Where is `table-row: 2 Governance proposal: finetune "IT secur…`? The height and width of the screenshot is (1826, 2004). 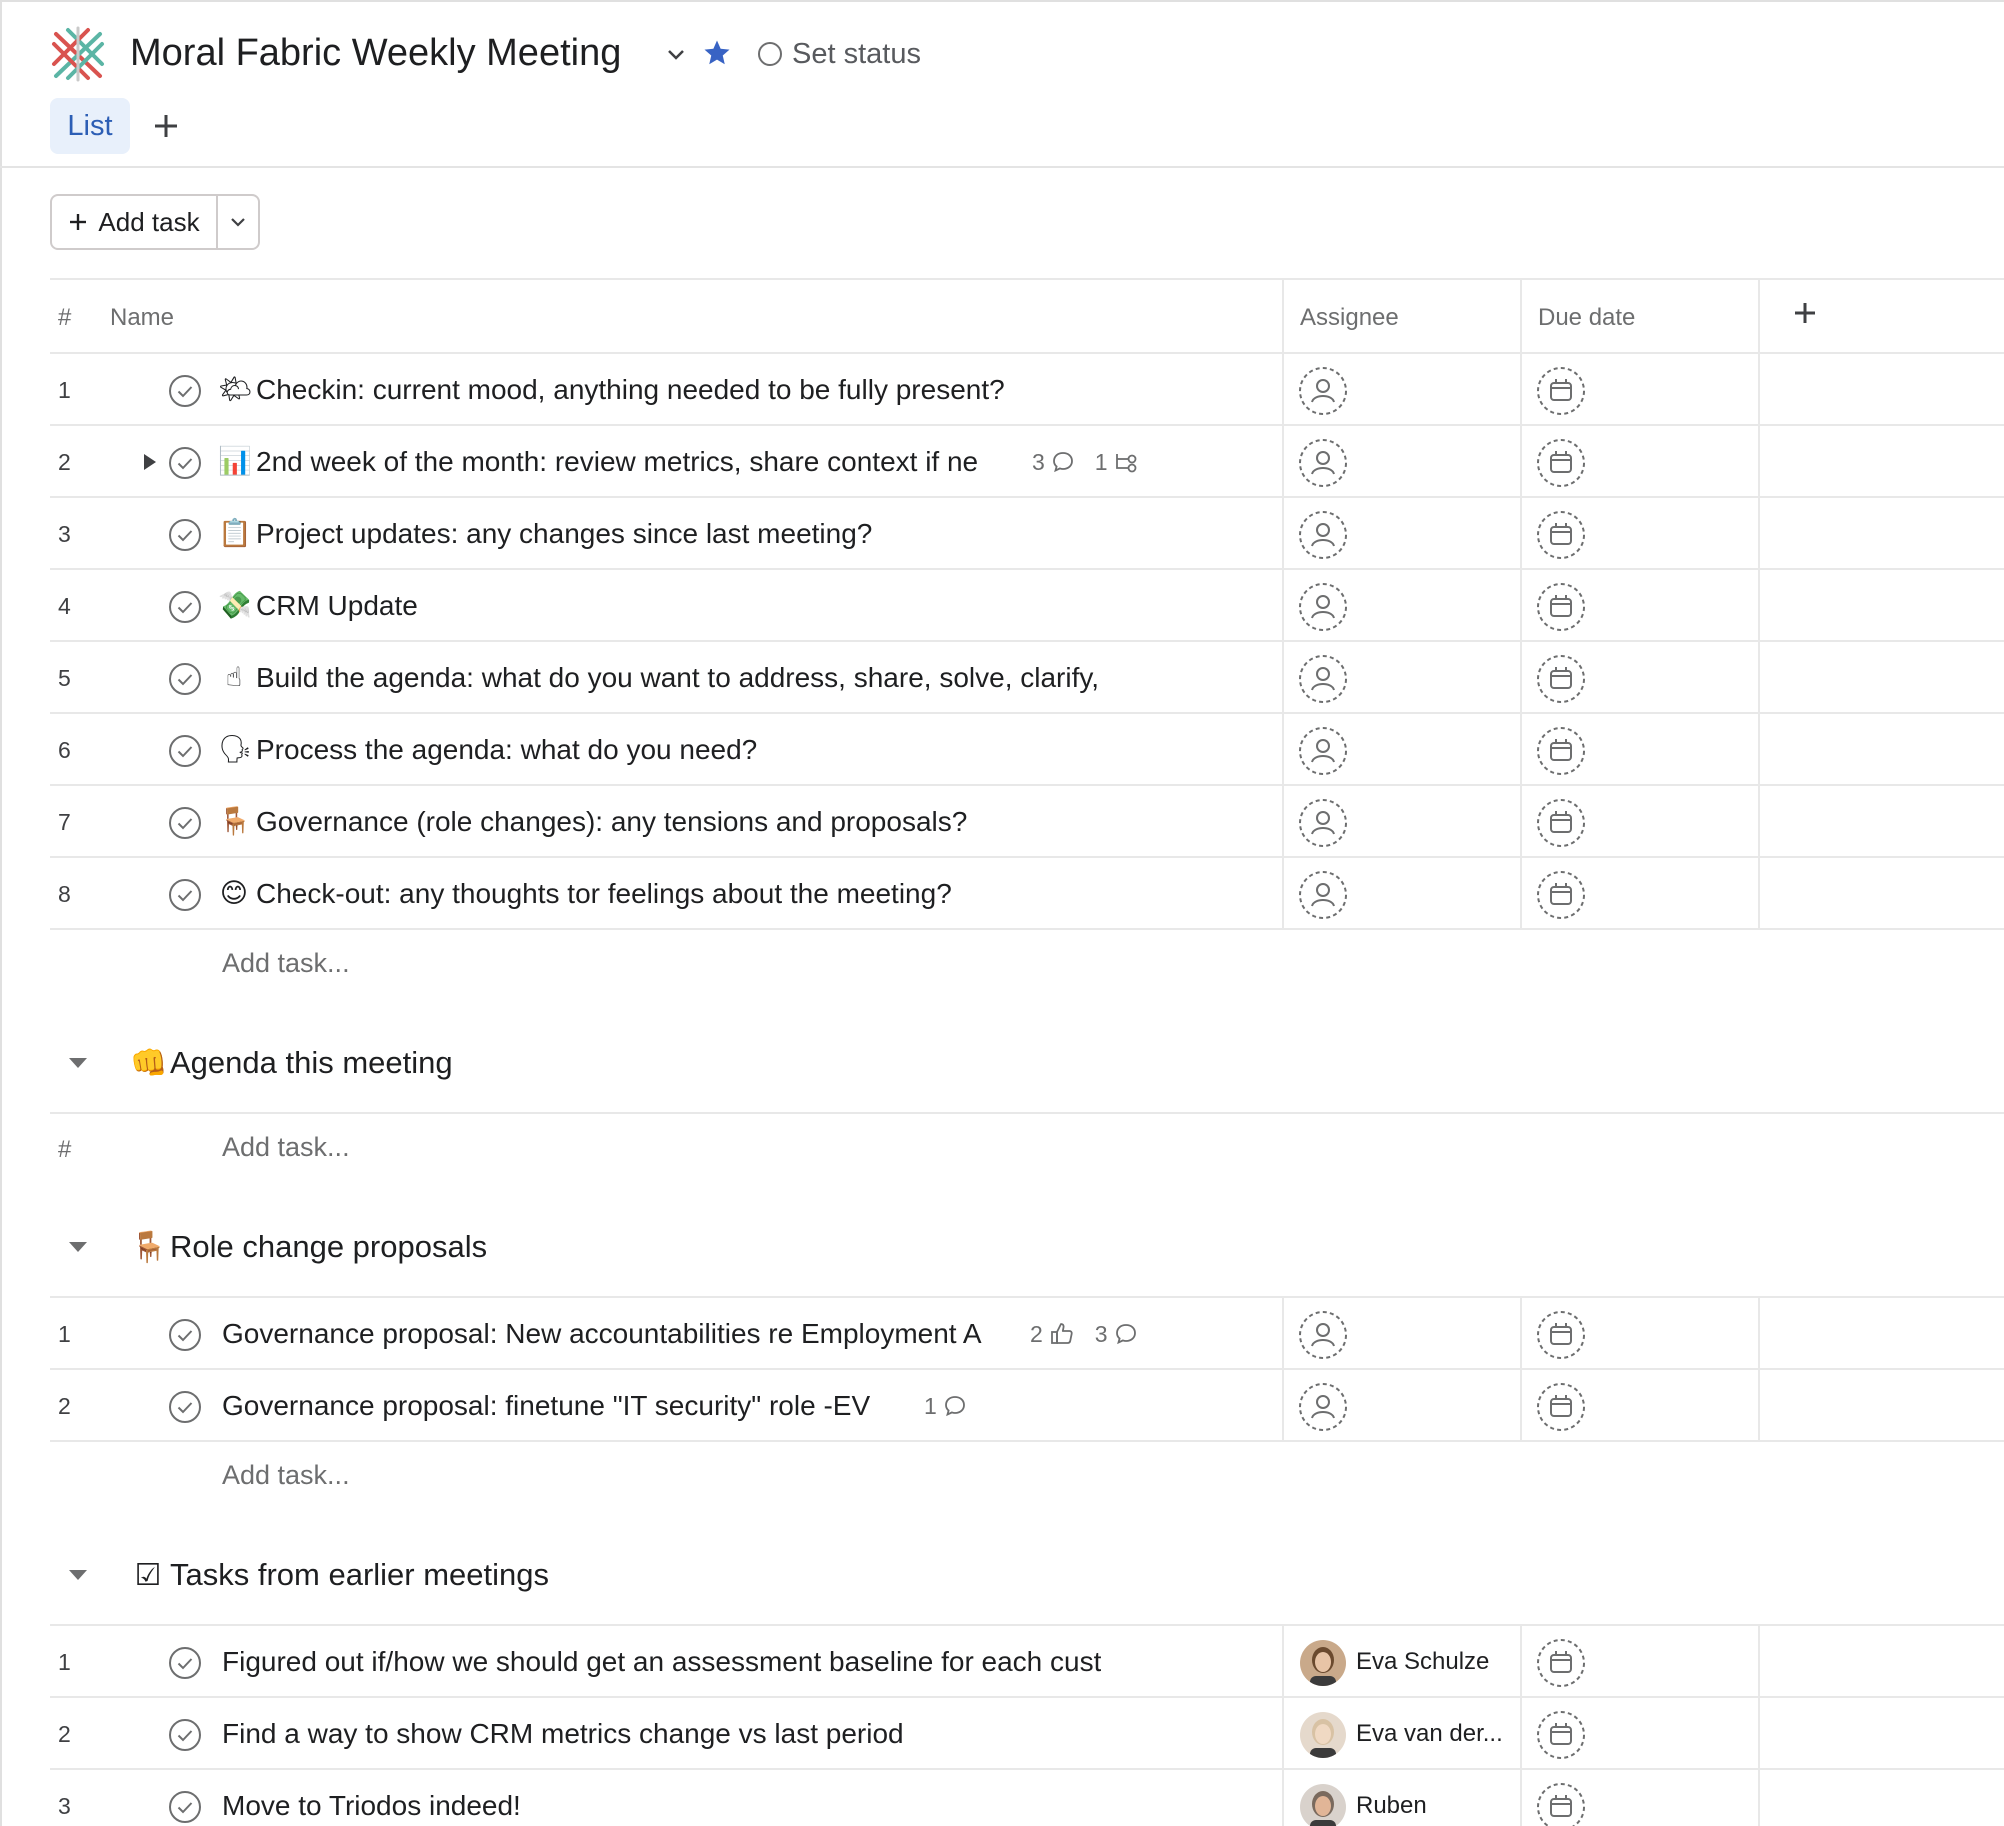 table-row: 2 Governance proposal: finetune "IT secur… is located at coordinates (1027, 1406).